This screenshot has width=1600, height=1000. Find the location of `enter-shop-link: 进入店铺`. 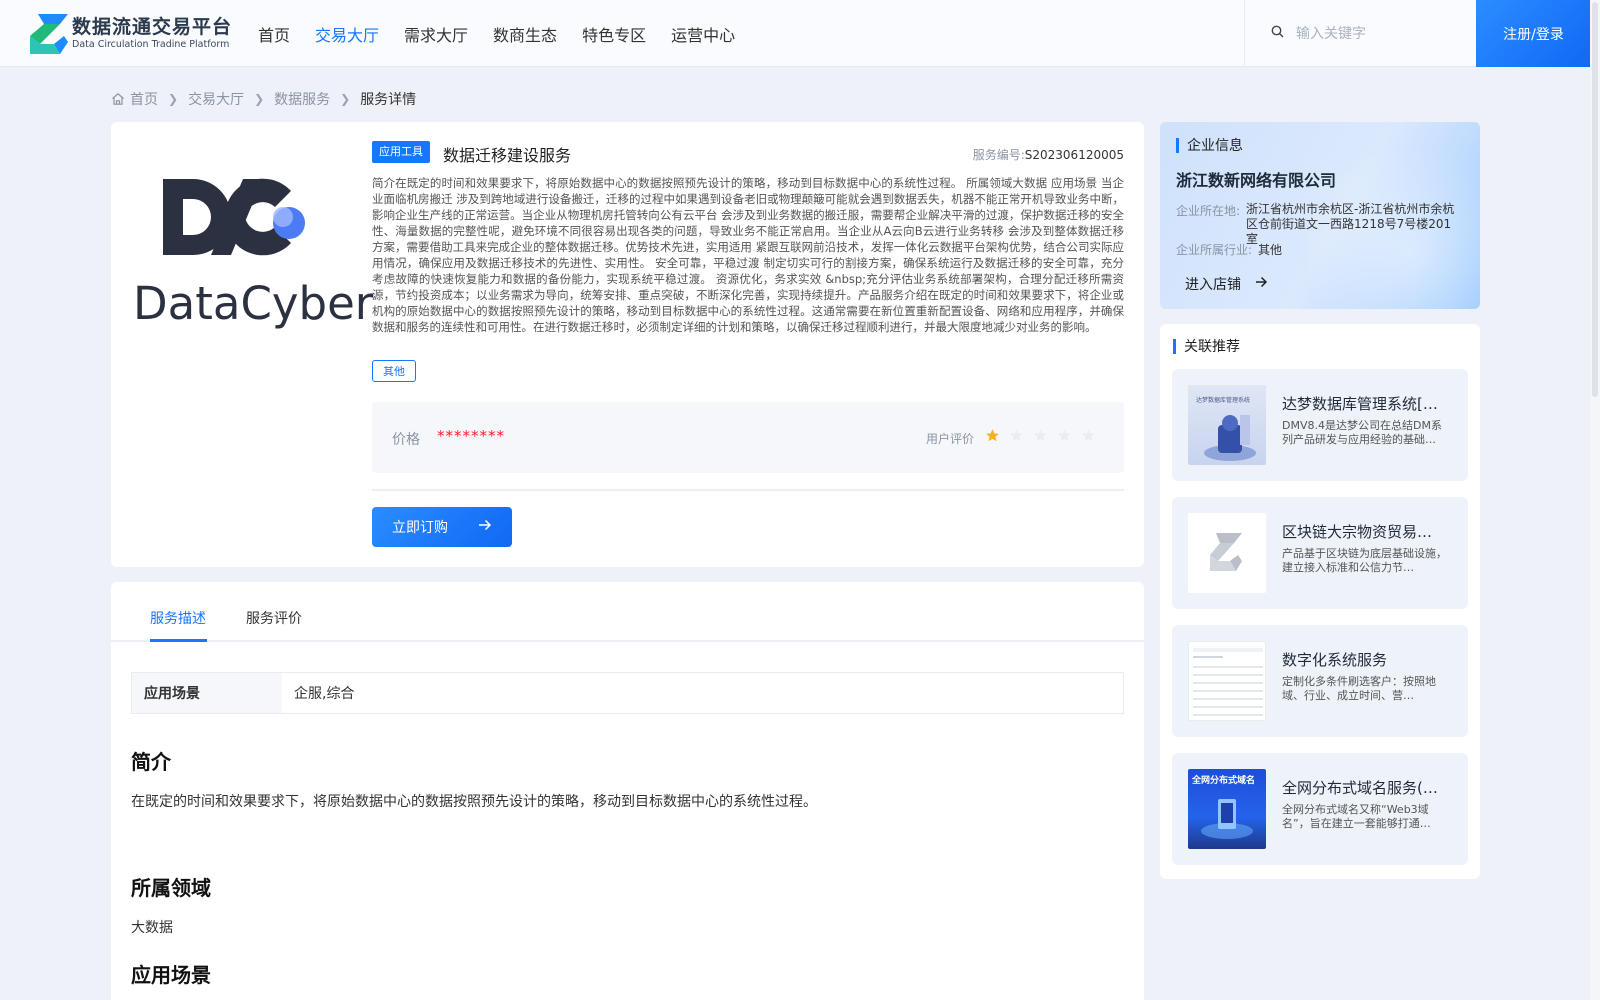

enter-shop-link: 进入店铺 is located at coordinates (1226, 284).